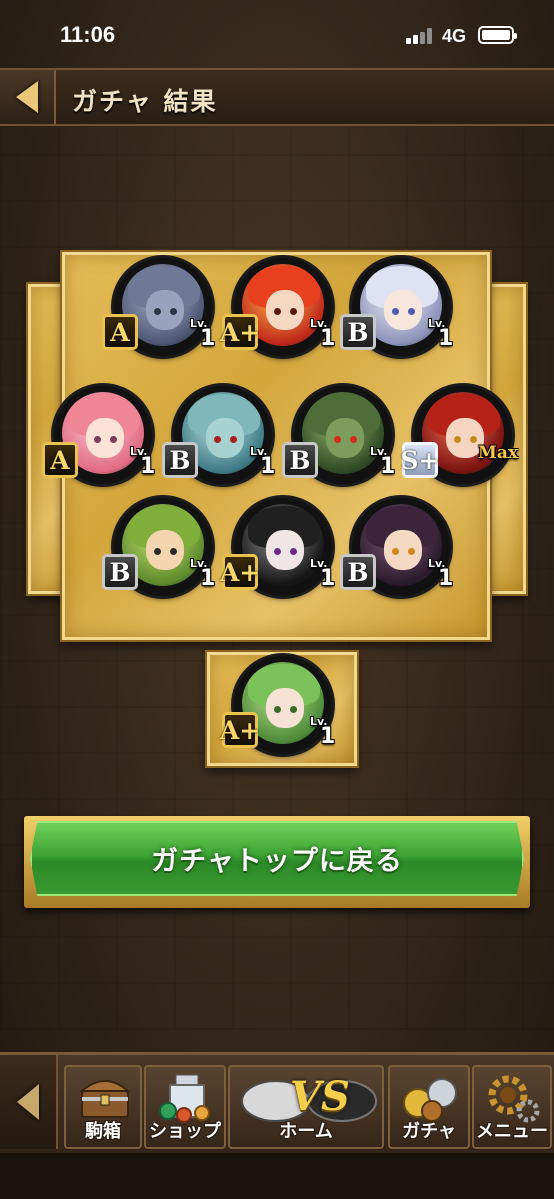 The height and width of the screenshot is (1199, 554). What do you see at coordinates (184, 1098) in the screenshot?
I see `shop-potion-icon` at bounding box center [184, 1098].